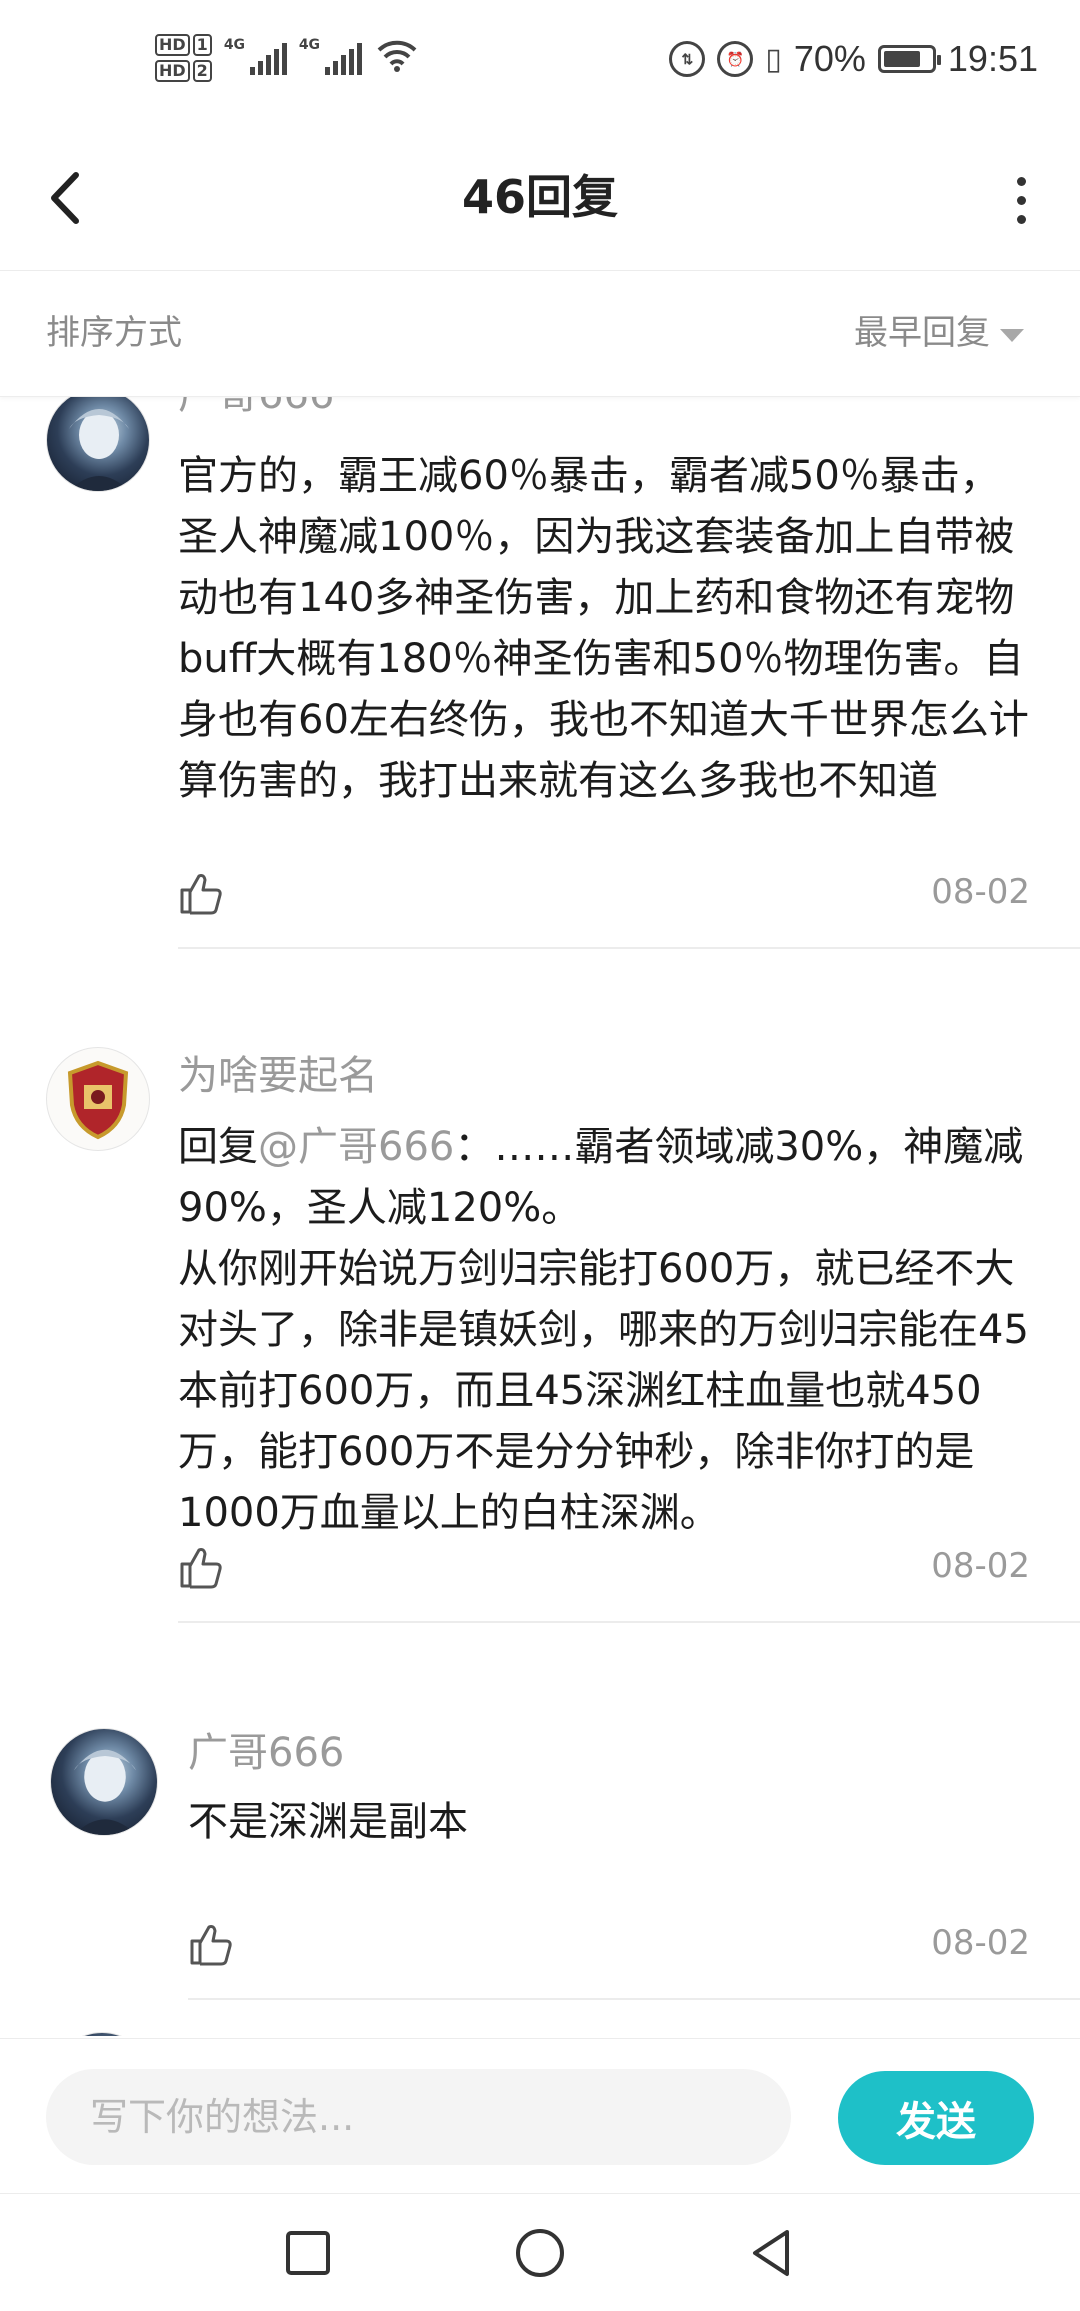 Image resolution: width=1080 pixels, height=2311 pixels. Describe the element at coordinates (356, 1147) in the screenshot. I see `reply-mention: @广哥666` at that location.